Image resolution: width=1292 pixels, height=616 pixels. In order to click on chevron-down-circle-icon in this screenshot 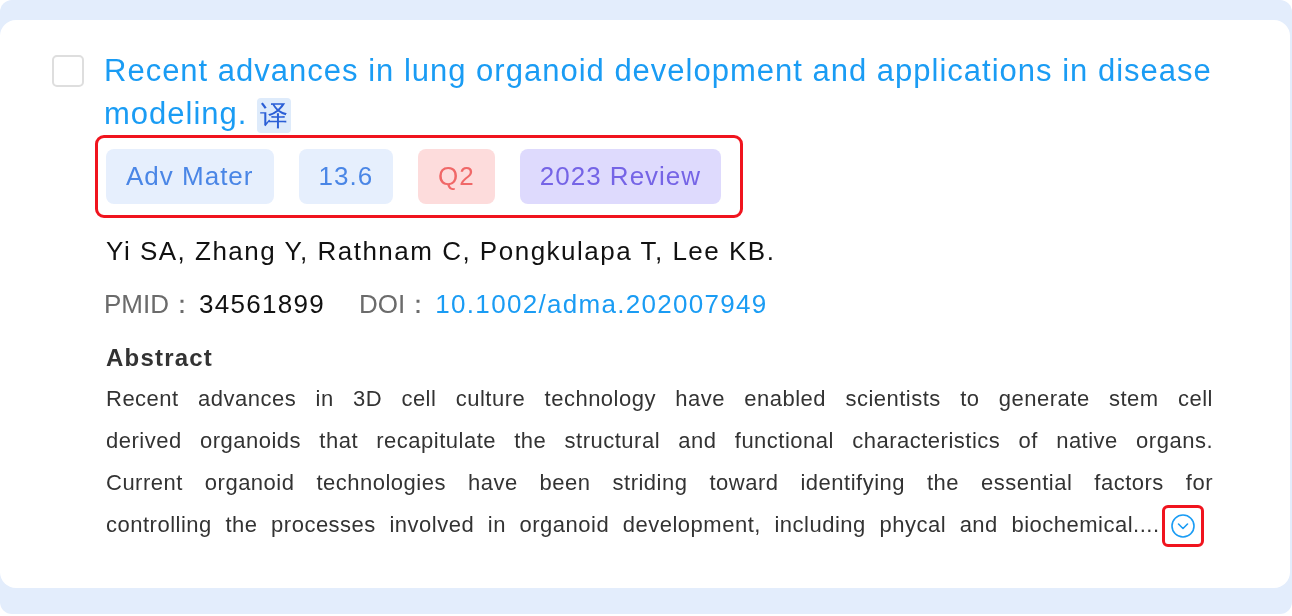, I will do `click(1182, 526)`.